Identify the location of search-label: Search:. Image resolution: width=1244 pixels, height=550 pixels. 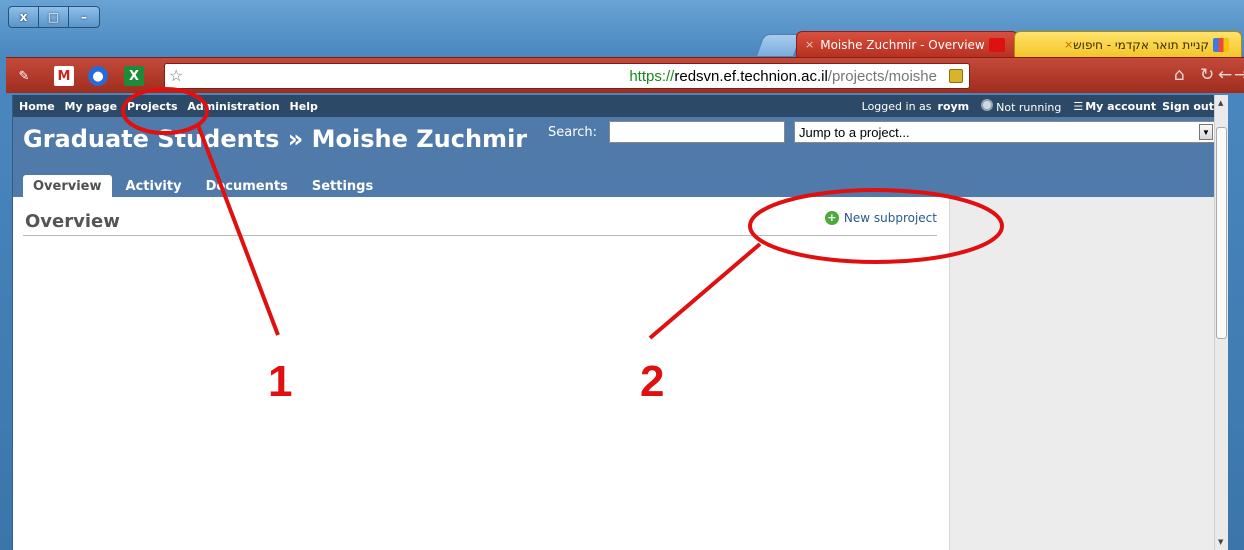
(573, 132).